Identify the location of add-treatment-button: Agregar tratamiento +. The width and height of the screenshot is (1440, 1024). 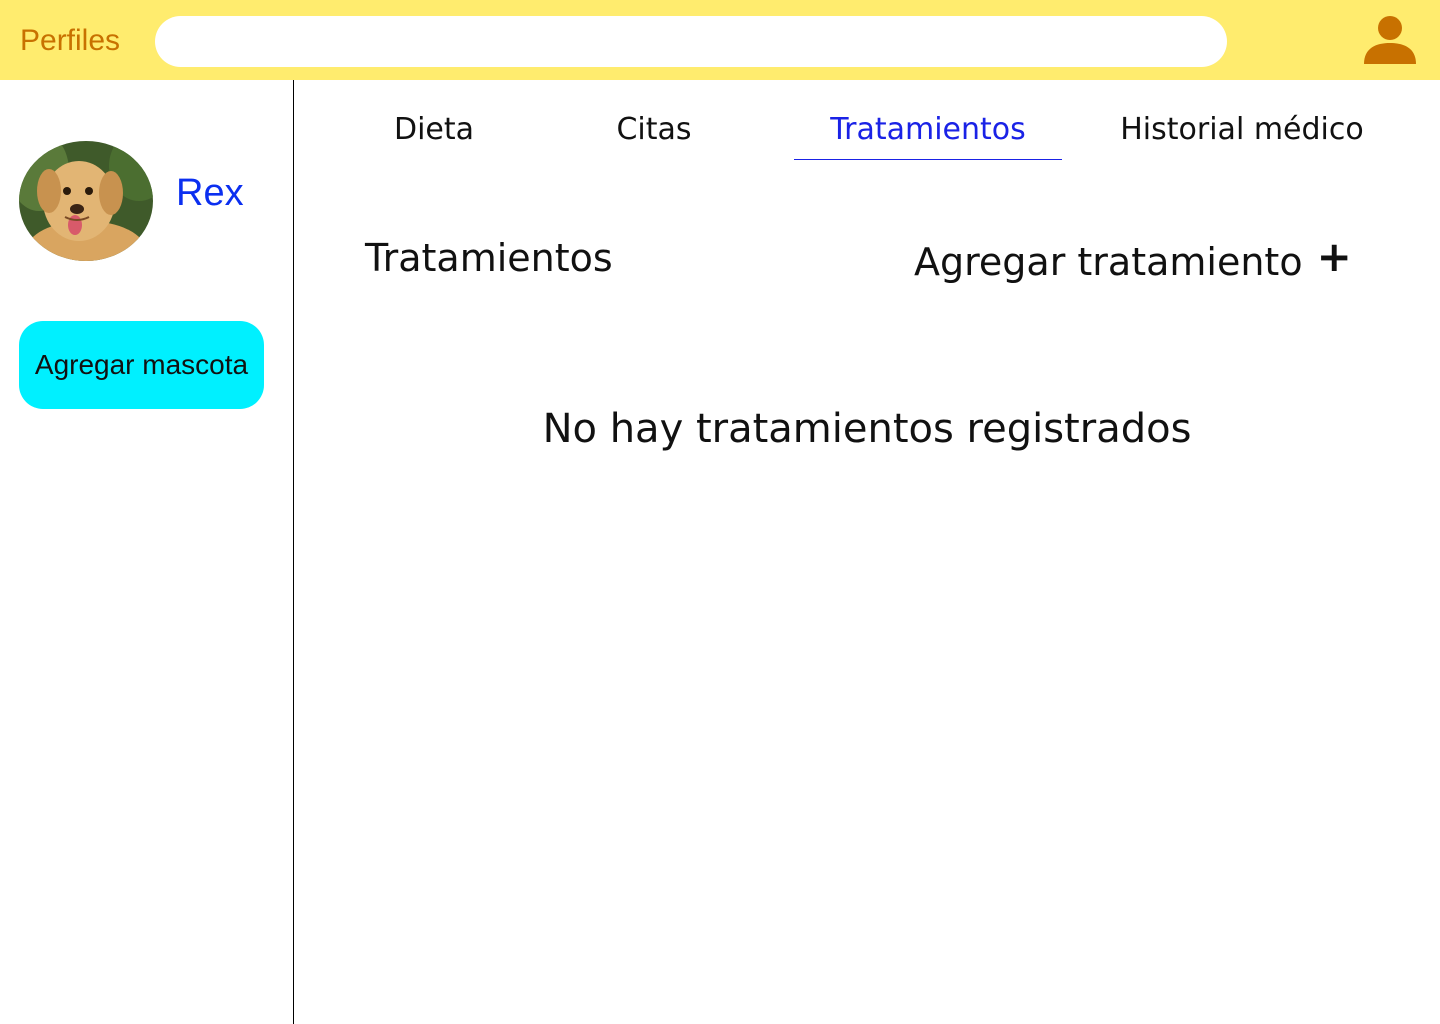
(1133, 258).